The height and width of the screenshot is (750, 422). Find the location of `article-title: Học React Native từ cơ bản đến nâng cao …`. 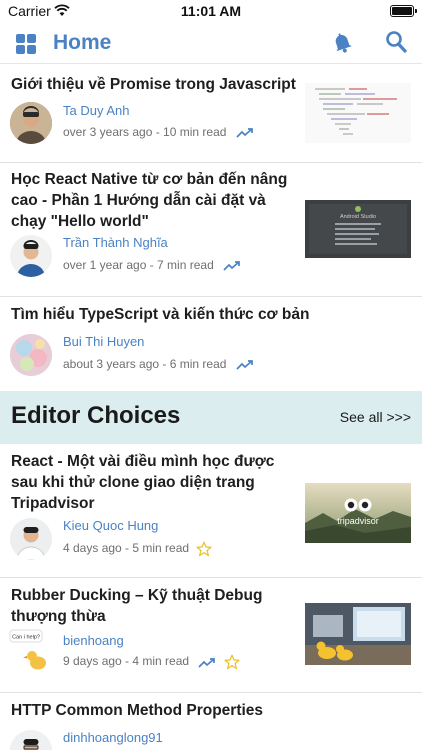

article-title: Học React Native từ cơ bản đến nâng cao … is located at coordinates (153, 200).